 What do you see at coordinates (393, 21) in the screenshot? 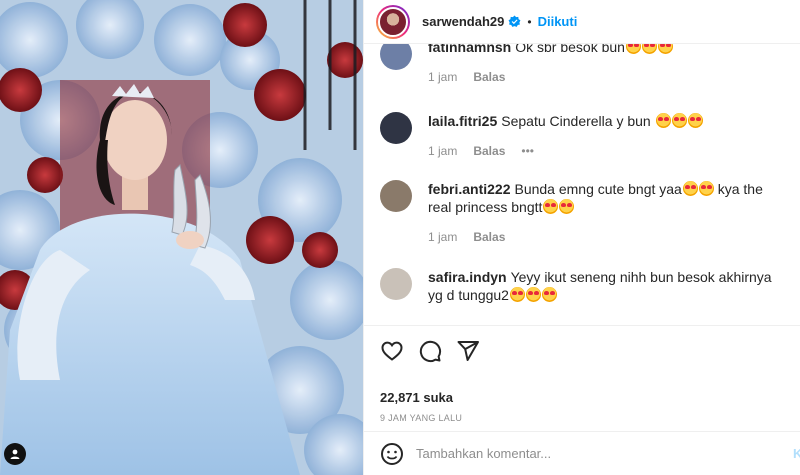
I see `avatar` at bounding box center [393, 21].